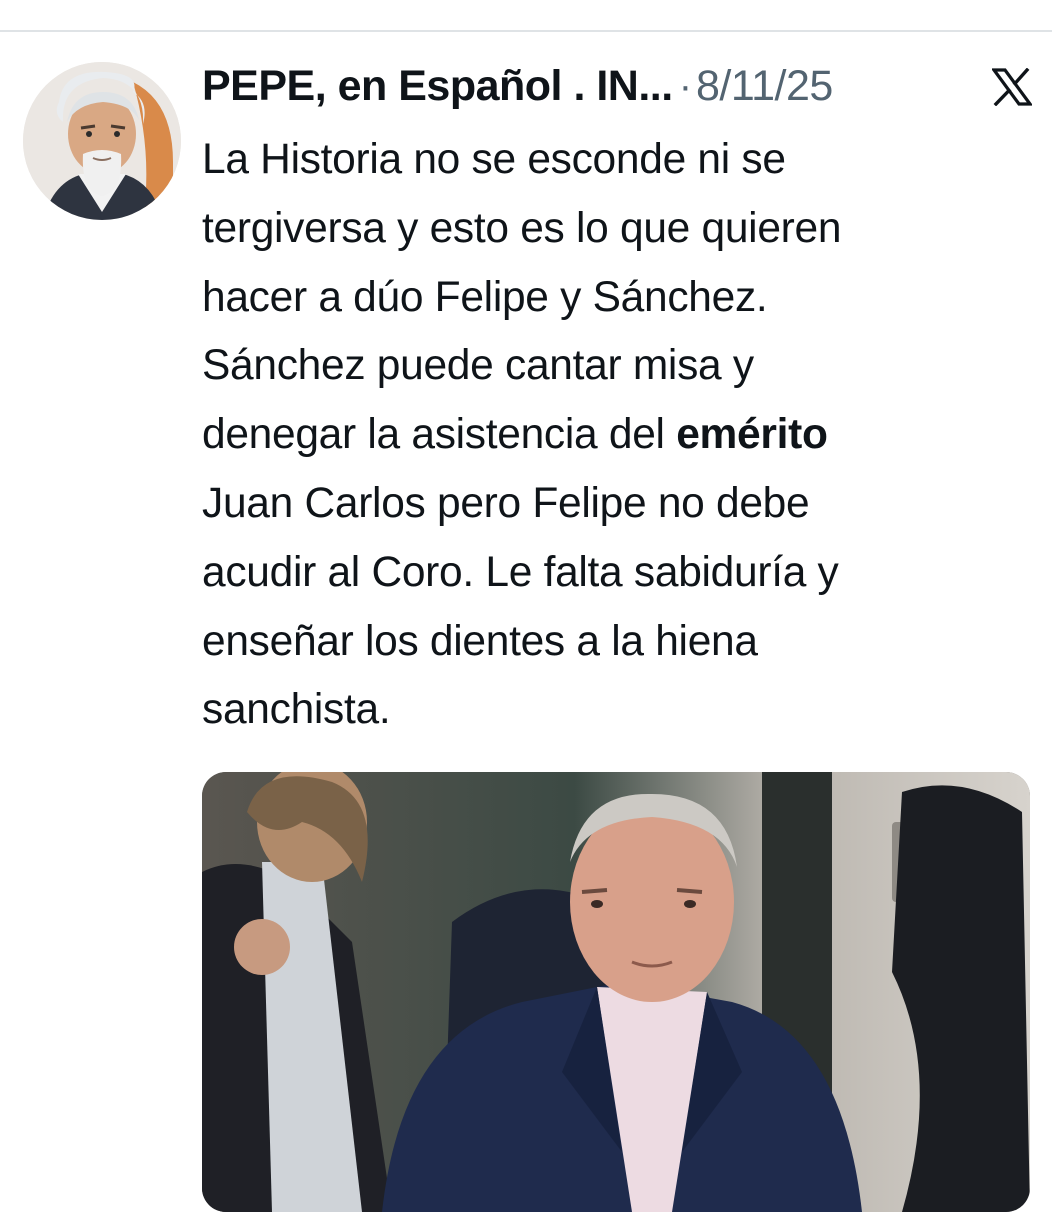 The height and width of the screenshot is (1212, 1052). Describe the element at coordinates (752, 435) in the screenshot. I see `tweet-text-bold: emérito` at that location.